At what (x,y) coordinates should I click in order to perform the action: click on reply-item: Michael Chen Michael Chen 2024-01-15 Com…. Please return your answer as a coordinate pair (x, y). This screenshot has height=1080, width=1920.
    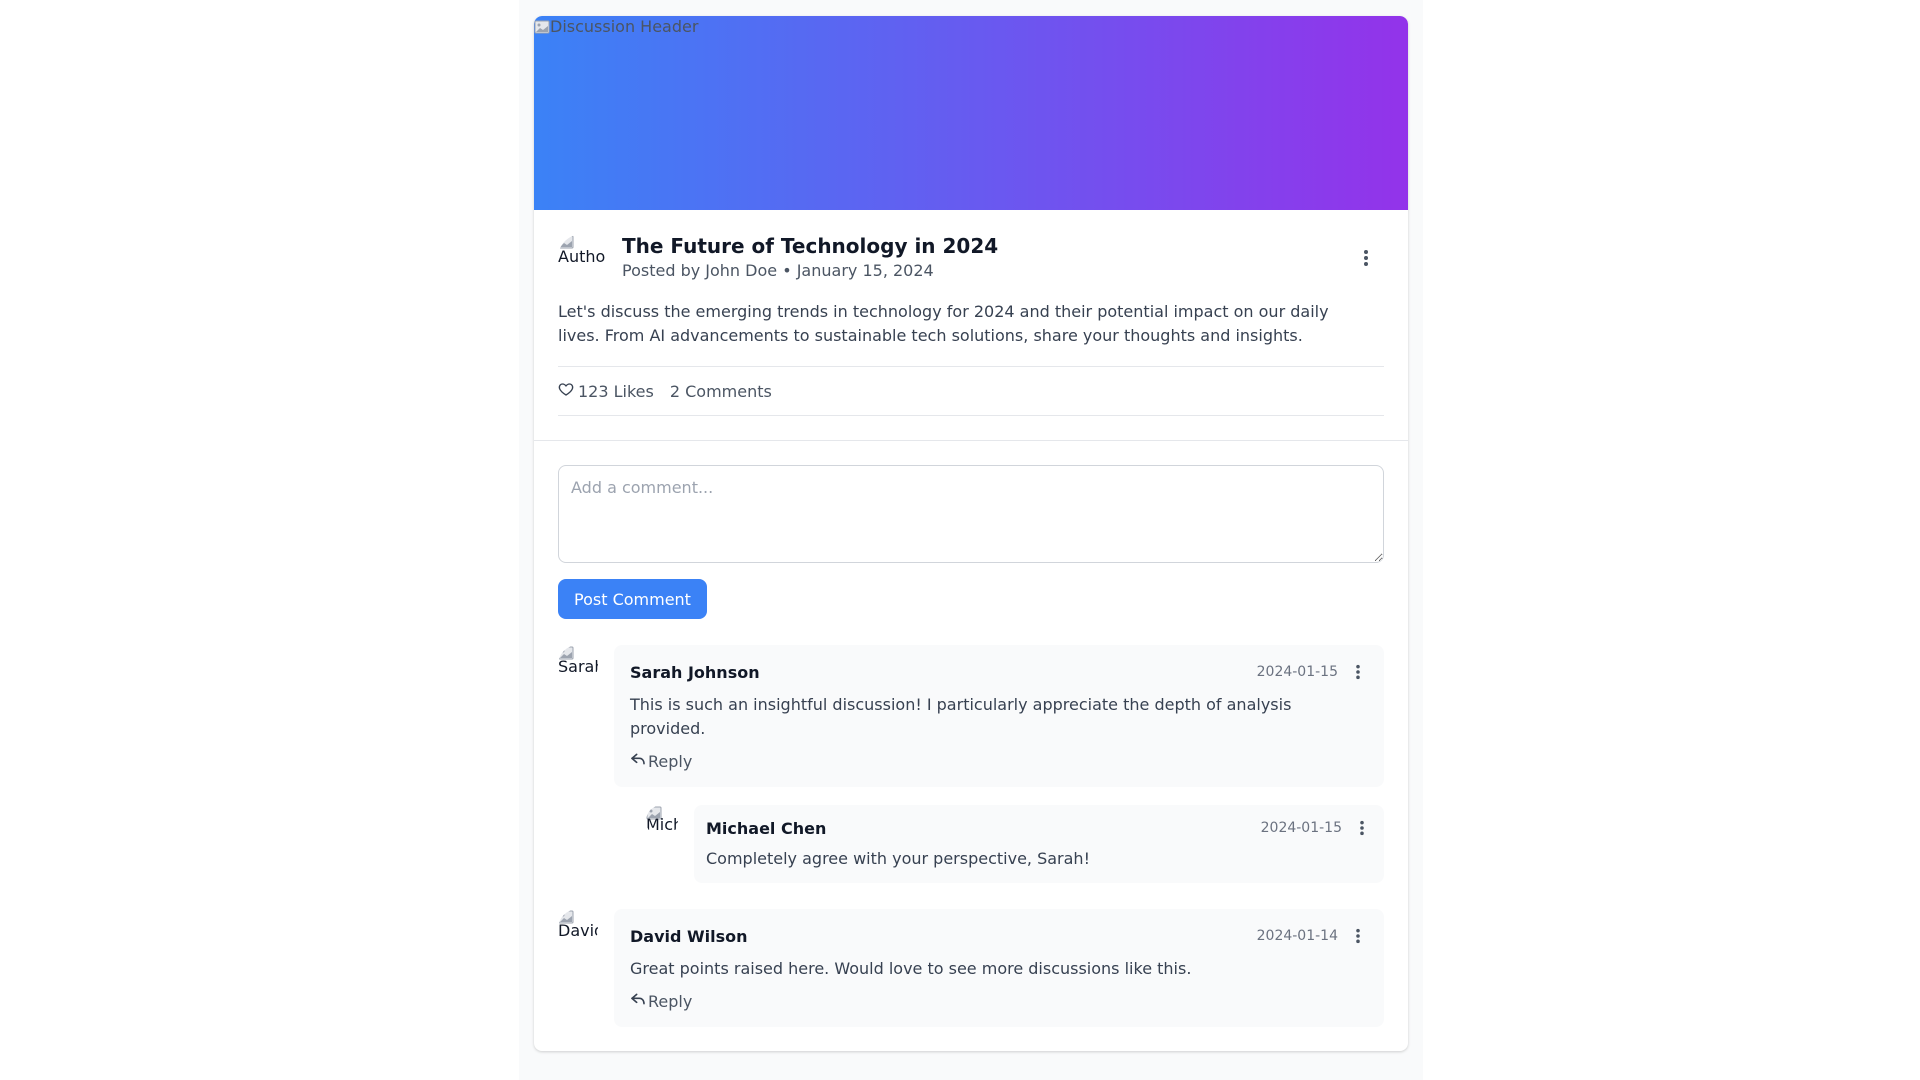
    Looking at the image, I should click on (1015, 844).